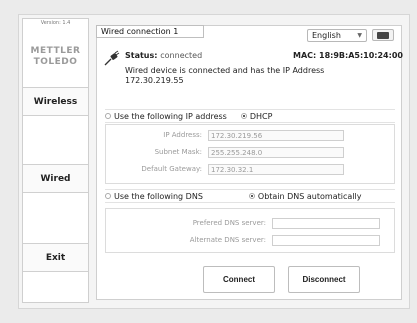  I want to click on subnet-mask-row: Subnet Mask:, so click(250, 153).